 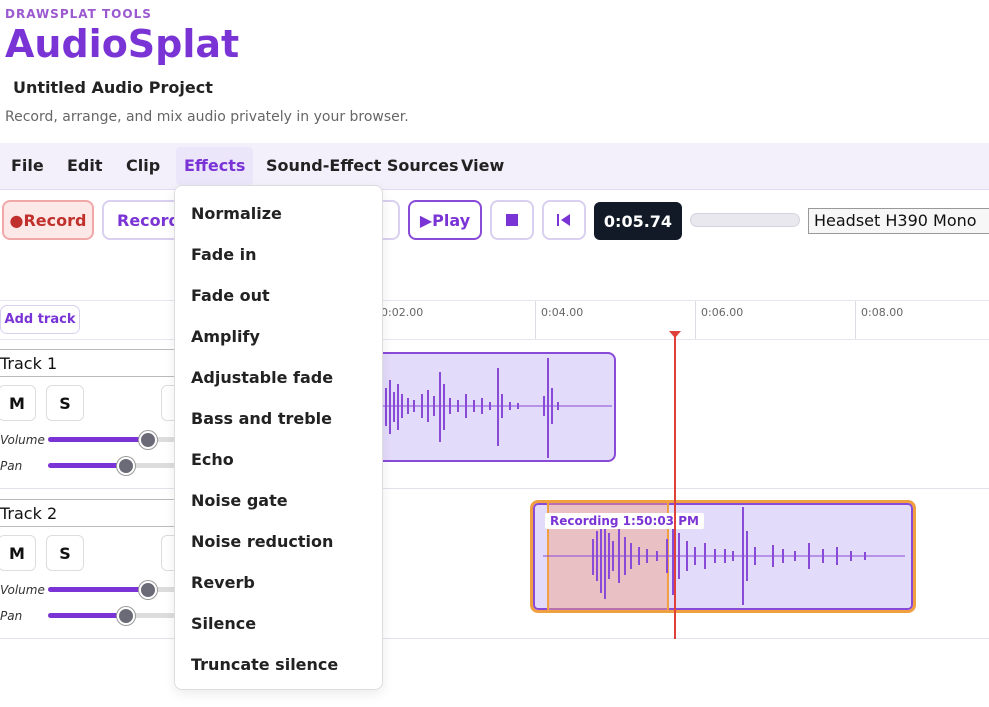 I want to click on menu-item-fade-out: Fade out, so click(x=230, y=295).